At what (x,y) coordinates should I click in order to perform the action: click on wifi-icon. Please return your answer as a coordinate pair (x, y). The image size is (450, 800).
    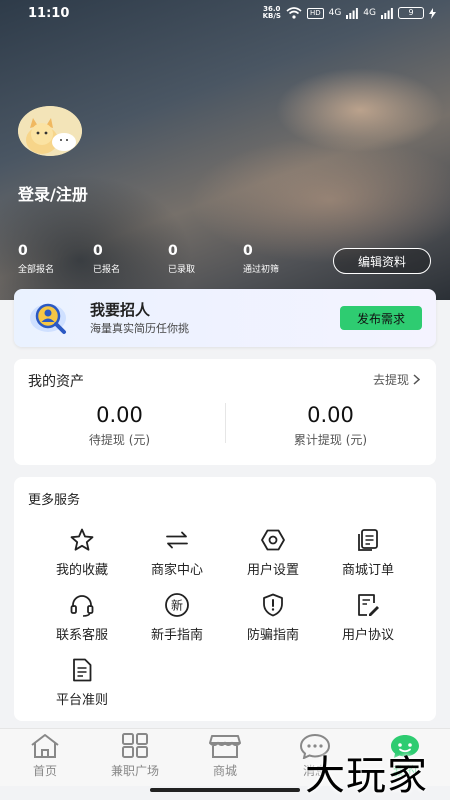
    Looking at the image, I should click on (294, 13).